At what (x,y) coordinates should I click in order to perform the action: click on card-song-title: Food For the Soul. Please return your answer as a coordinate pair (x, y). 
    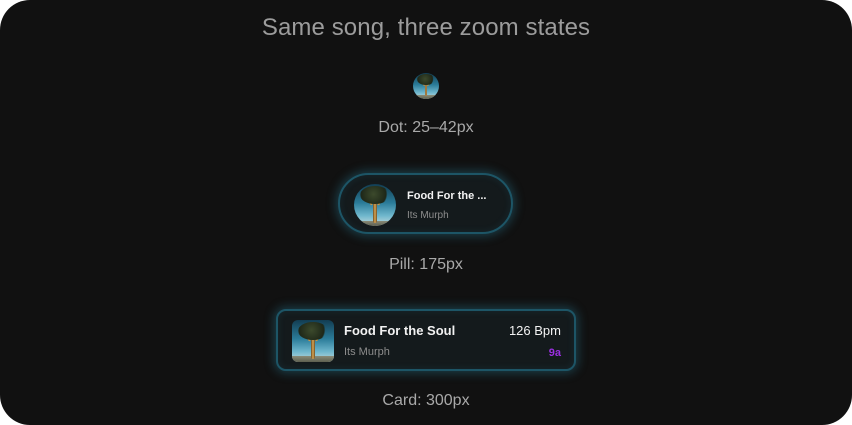
    Looking at the image, I should click on (400, 330).